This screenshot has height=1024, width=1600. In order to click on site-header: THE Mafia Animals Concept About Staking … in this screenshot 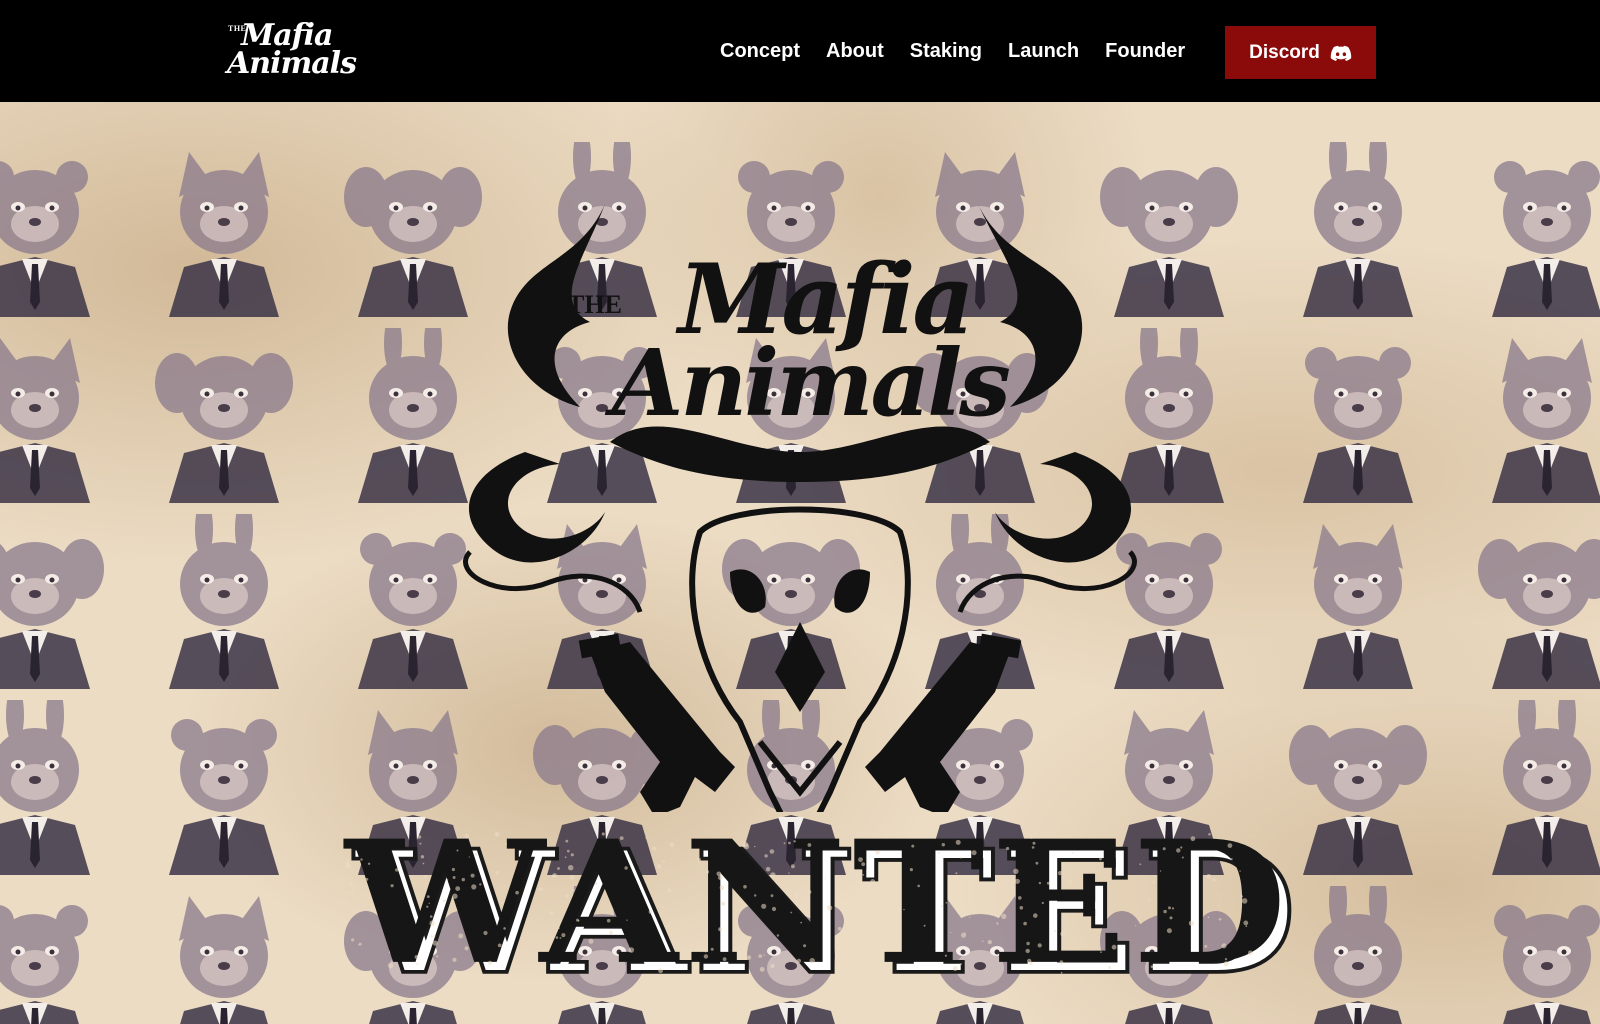, I will do `click(800, 51)`.